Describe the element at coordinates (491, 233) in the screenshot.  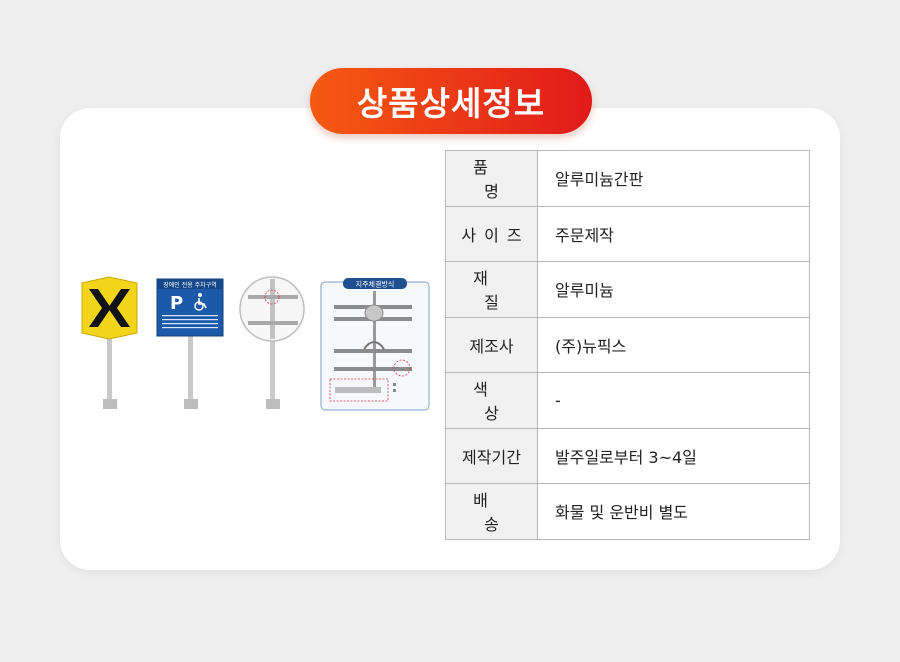
I see `spec-key: 사이즈` at that location.